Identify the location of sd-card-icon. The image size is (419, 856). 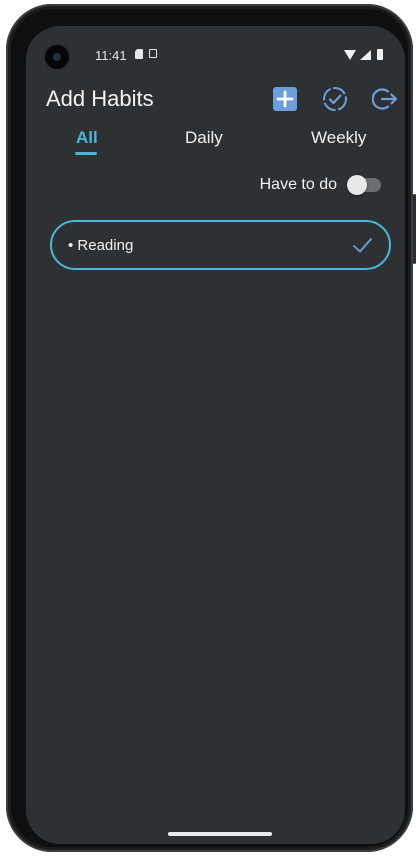
(139, 54).